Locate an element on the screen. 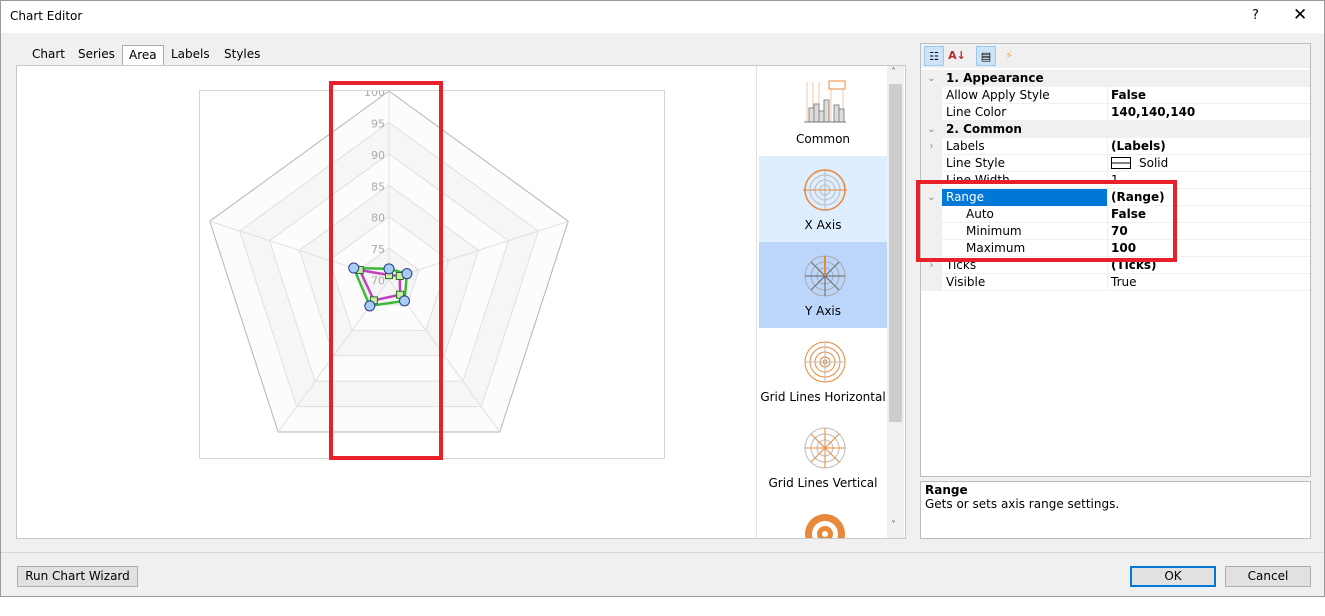 This screenshot has width=1325, height=616. grid-vertical-icon is located at coordinates (825, 448).